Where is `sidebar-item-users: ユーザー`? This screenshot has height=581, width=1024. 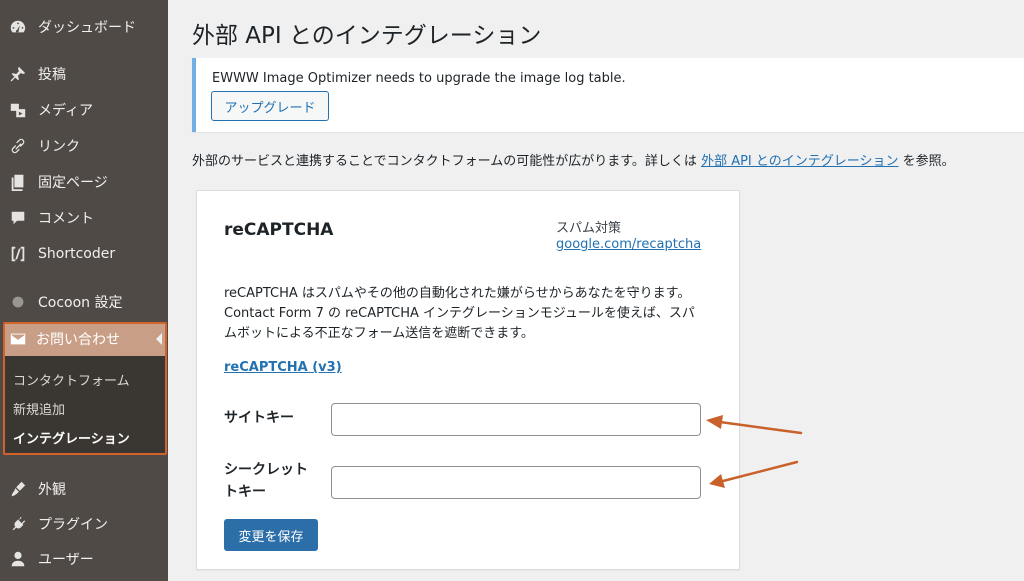 sidebar-item-users: ユーザー is located at coordinates (84, 559).